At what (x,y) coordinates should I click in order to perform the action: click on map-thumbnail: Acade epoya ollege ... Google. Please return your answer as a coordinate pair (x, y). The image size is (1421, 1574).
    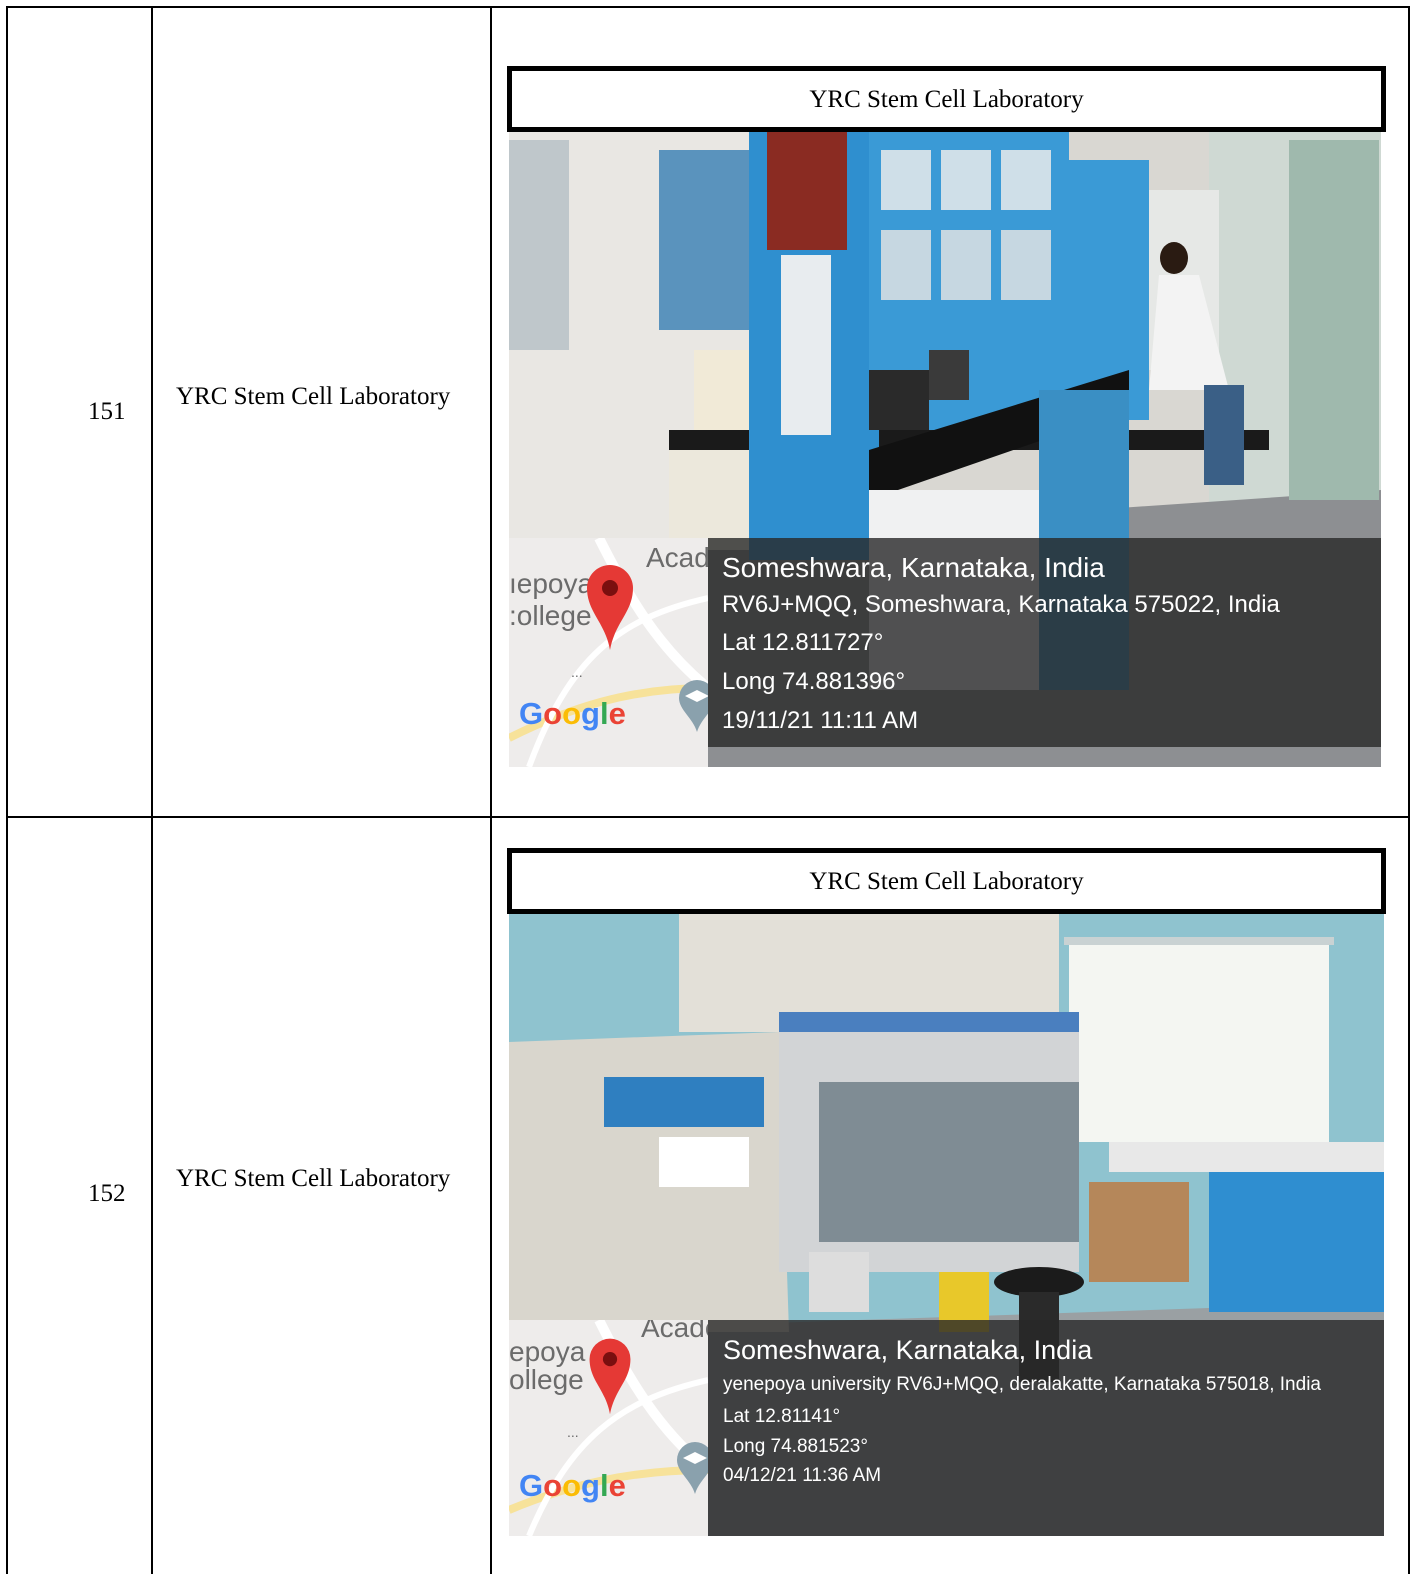
    Looking at the image, I should click on (608, 1428).